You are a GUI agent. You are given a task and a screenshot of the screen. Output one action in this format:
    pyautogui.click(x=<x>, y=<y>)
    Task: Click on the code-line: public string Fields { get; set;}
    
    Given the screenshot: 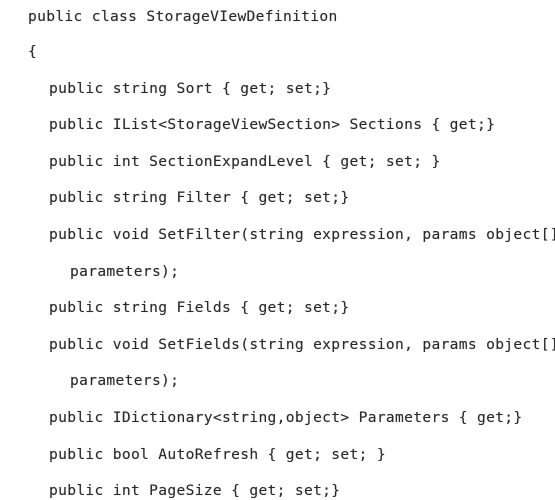 What is the action you would take?
    pyautogui.click(x=199, y=308)
    